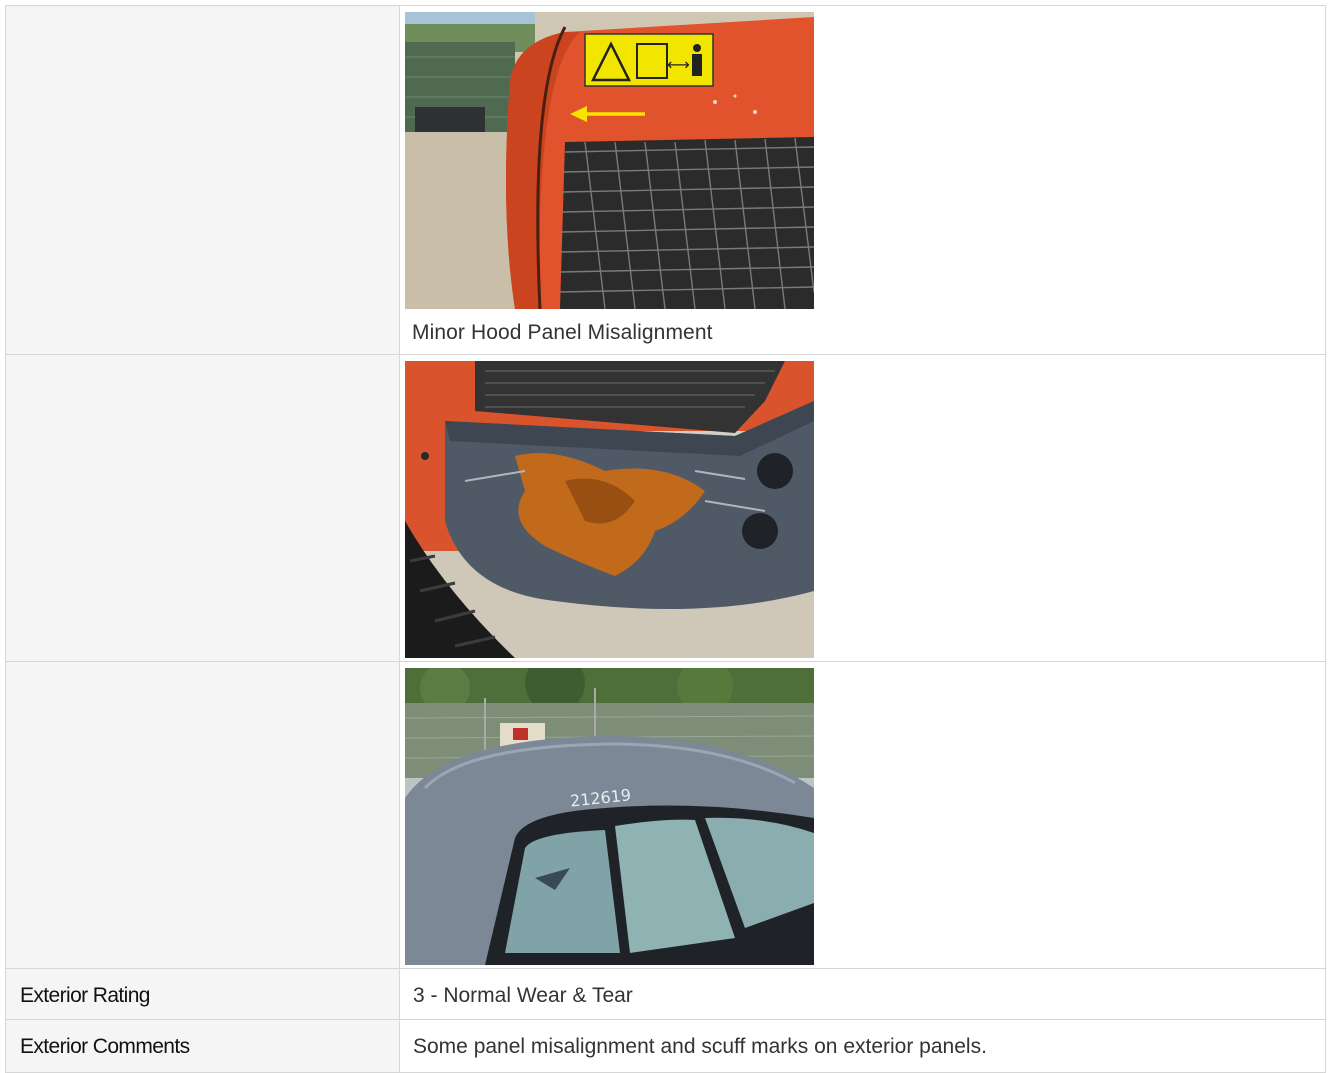 The width and height of the screenshot is (1329, 1073). Describe the element at coordinates (678, 64) in the screenshot. I see `decal-arrow-glyph: ⟷` at that location.